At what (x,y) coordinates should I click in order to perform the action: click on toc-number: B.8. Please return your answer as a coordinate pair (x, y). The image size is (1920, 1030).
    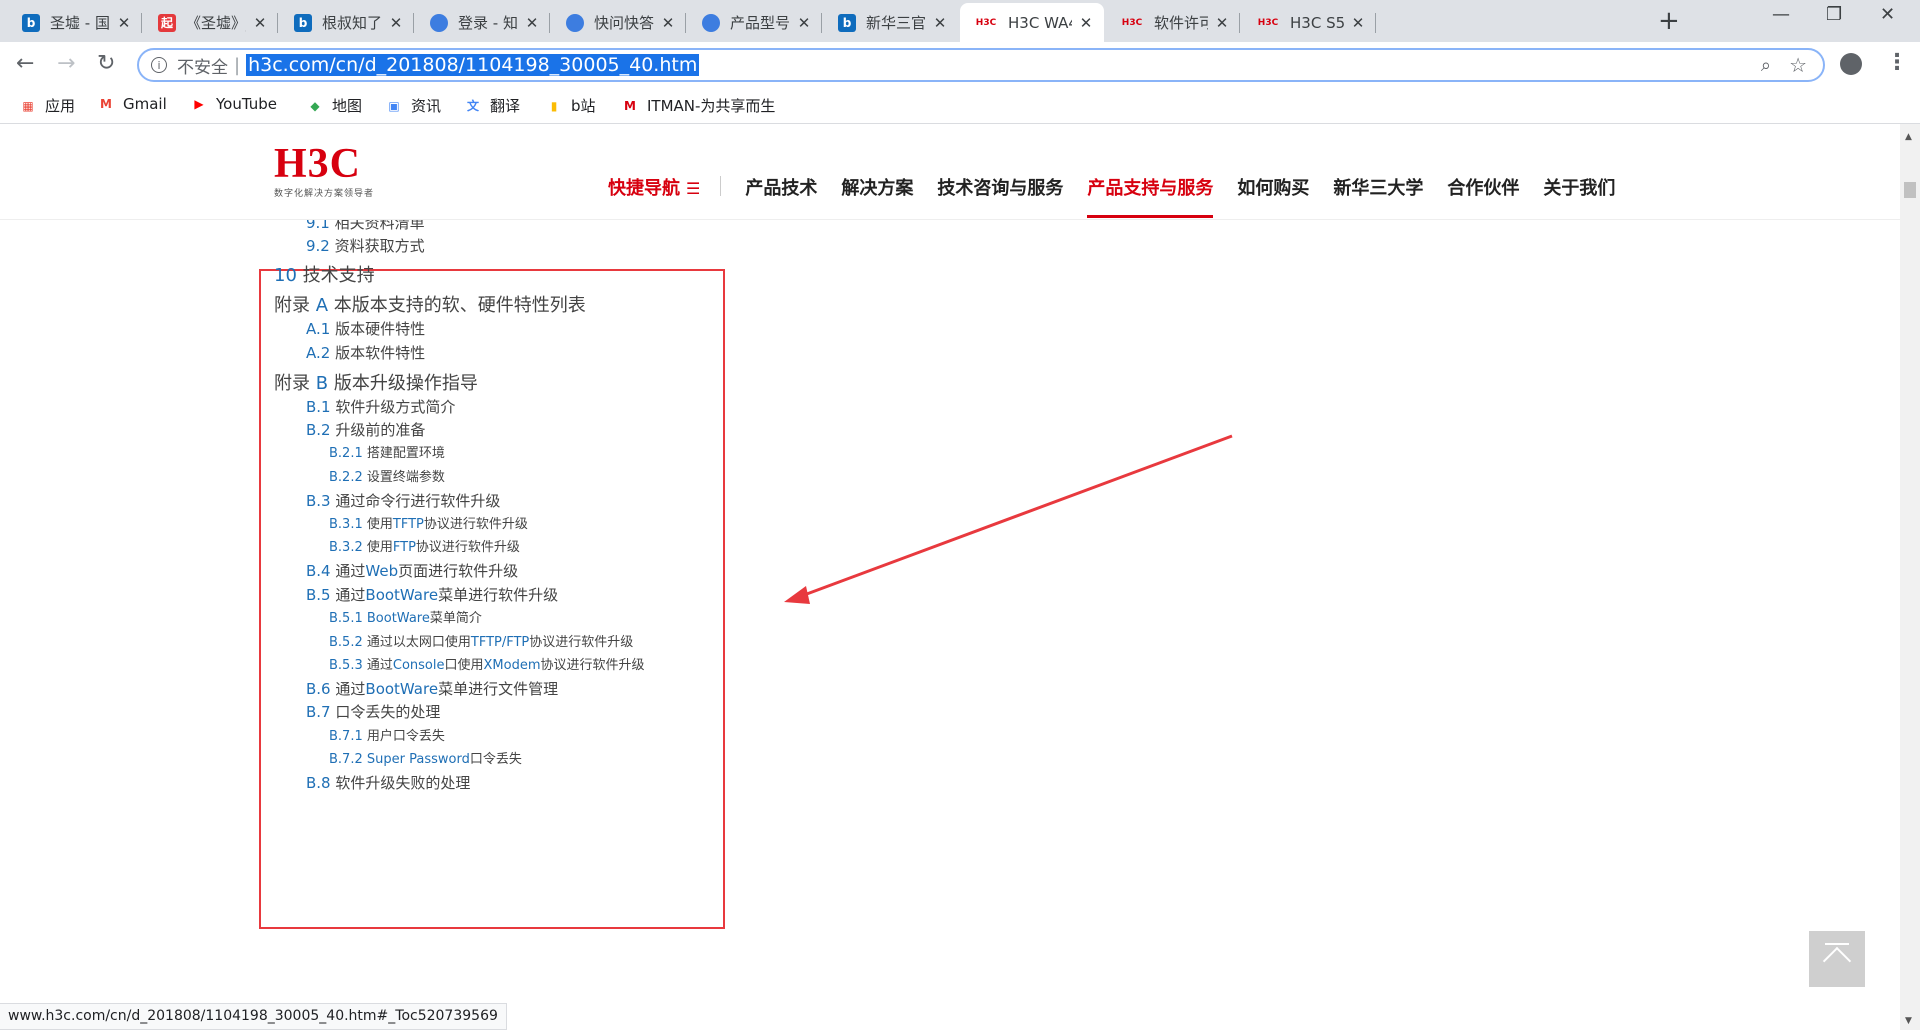
    Looking at the image, I should click on (318, 783).